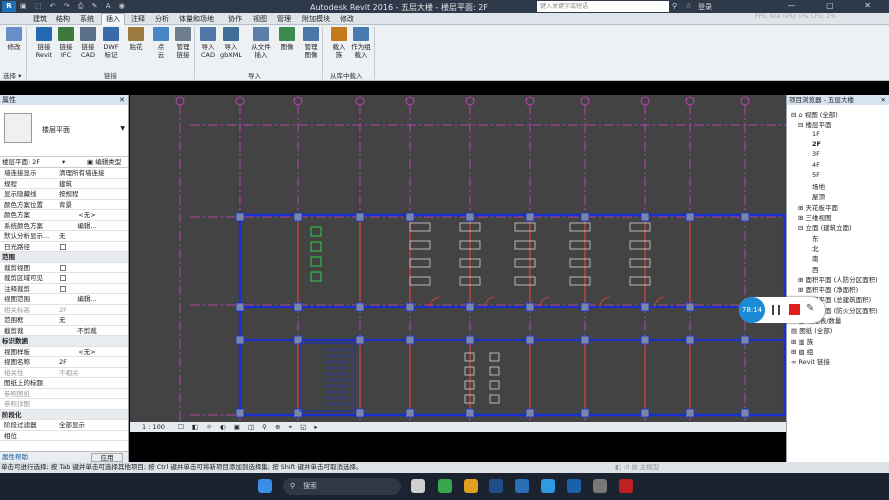 This screenshot has width=889, height=500. I want to click on property-row: 颜色方案位置 背景, so click(64, 205).